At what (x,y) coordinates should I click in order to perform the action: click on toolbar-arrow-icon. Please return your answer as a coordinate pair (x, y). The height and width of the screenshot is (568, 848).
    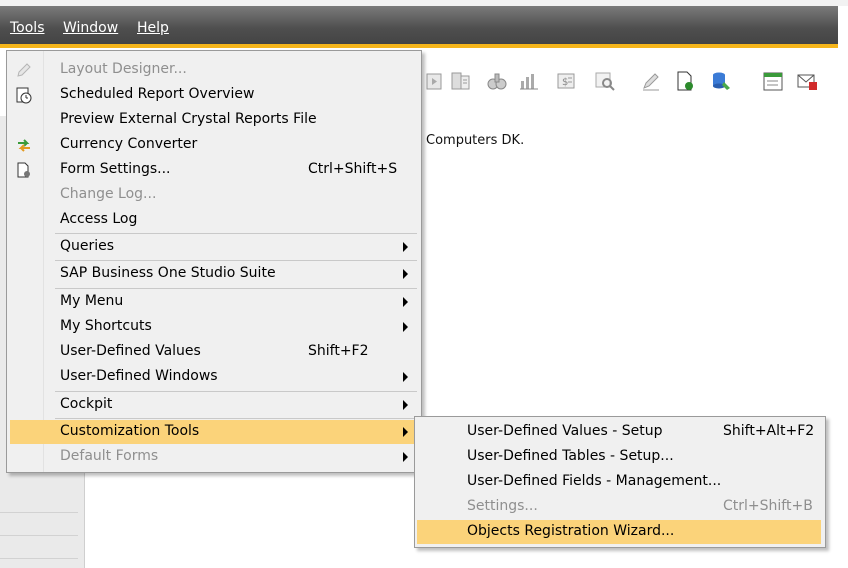
    Looking at the image, I should click on (435, 81).